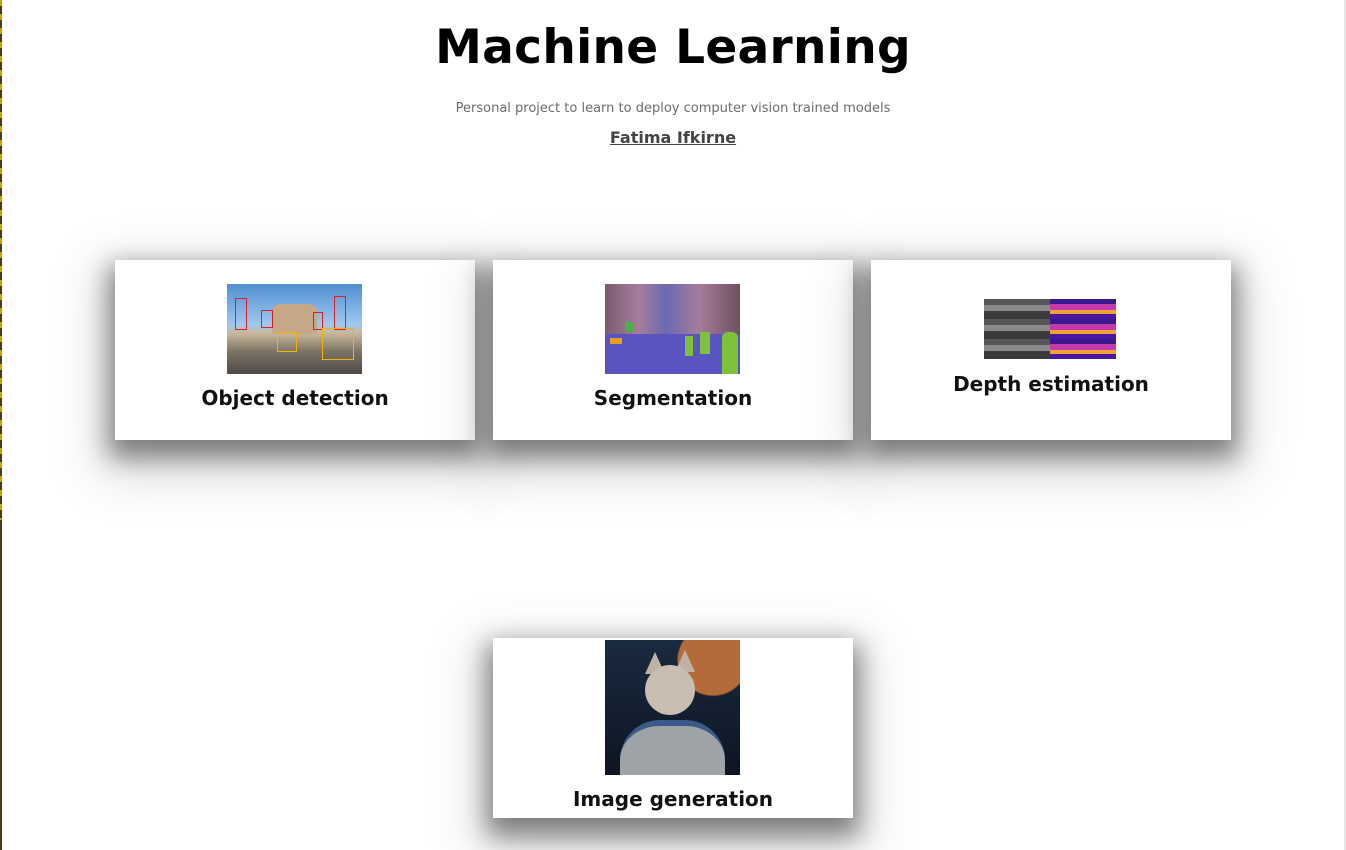 The image size is (1346, 850). I want to click on author-link: Fatima Ifkirne, so click(673, 137).